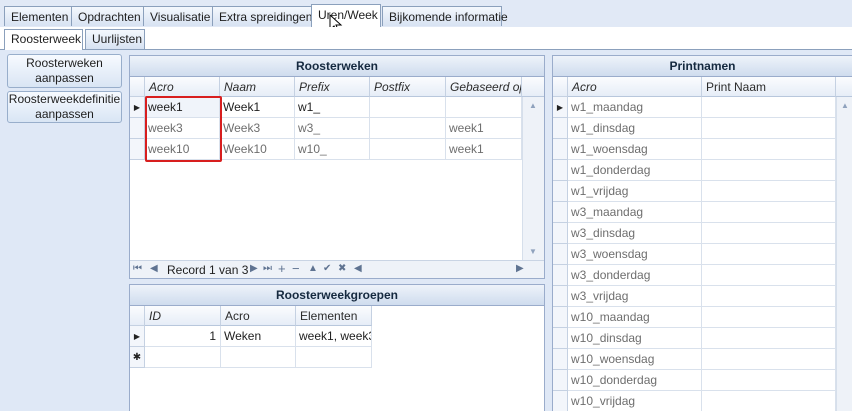 This screenshot has width=852, height=411. Describe the element at coordinates (183, 336) in the screenshot. I see `table-cell: 1` at that location.